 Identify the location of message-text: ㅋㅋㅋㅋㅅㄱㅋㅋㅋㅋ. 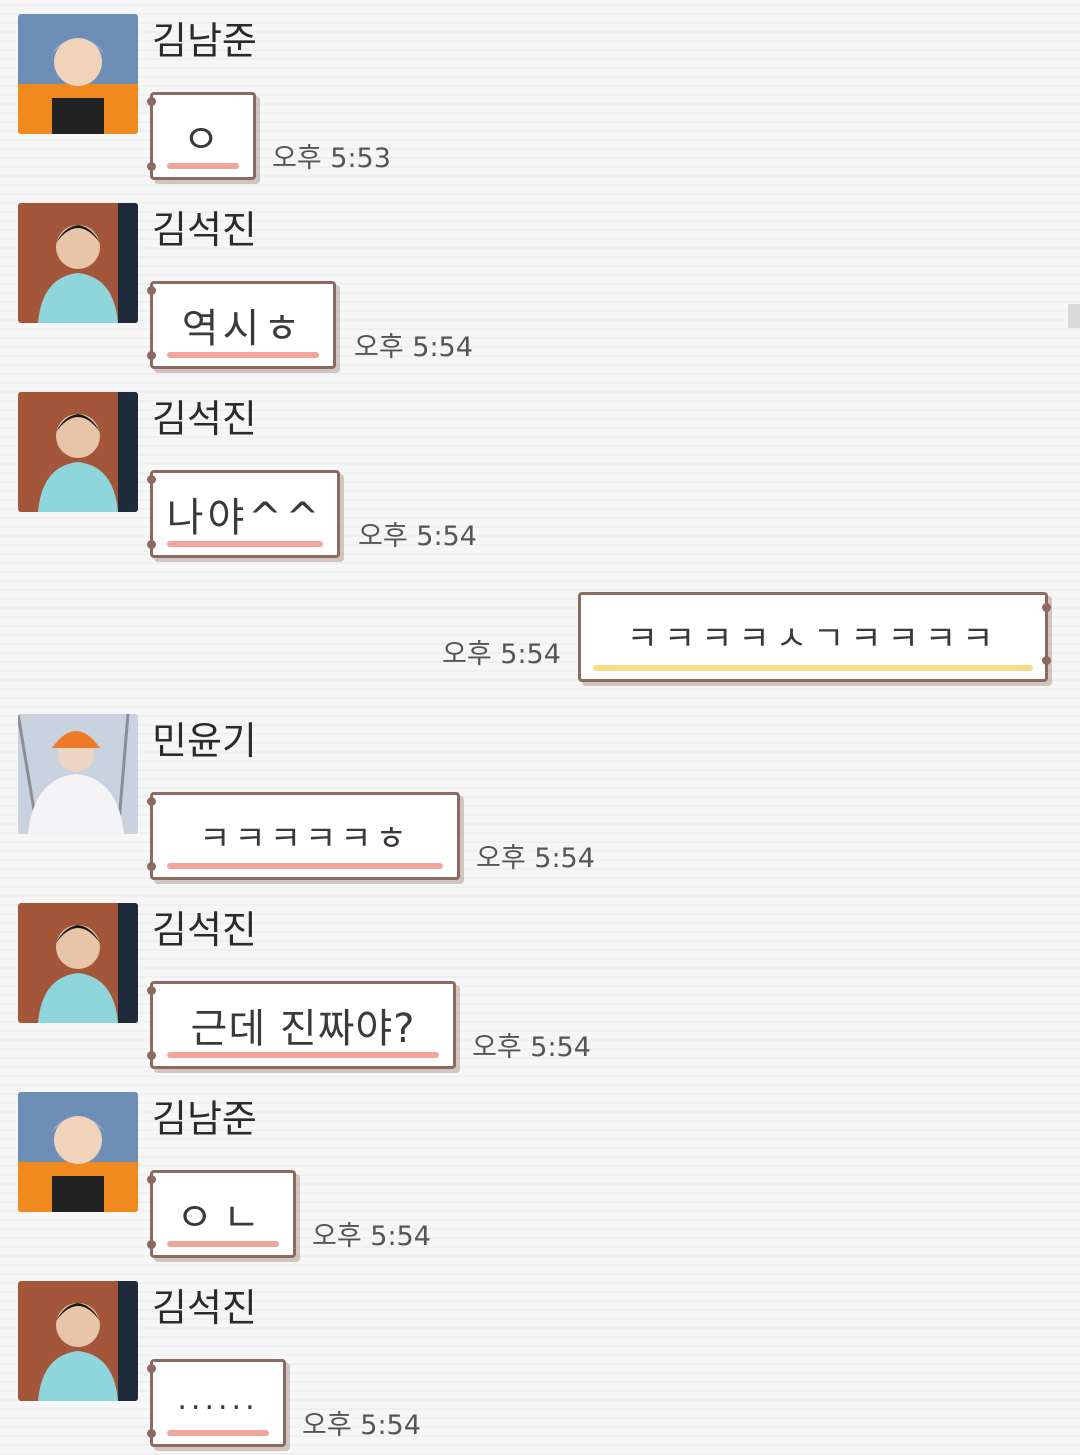
(813, 639).